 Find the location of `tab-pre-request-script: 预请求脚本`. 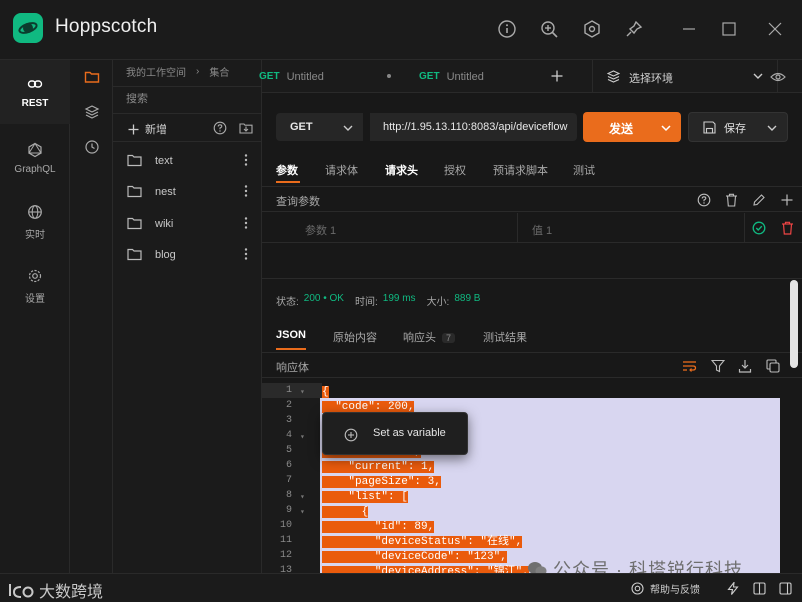

tab-pre-request-script: 预请求脚本 is located at coordinates (520, 170).